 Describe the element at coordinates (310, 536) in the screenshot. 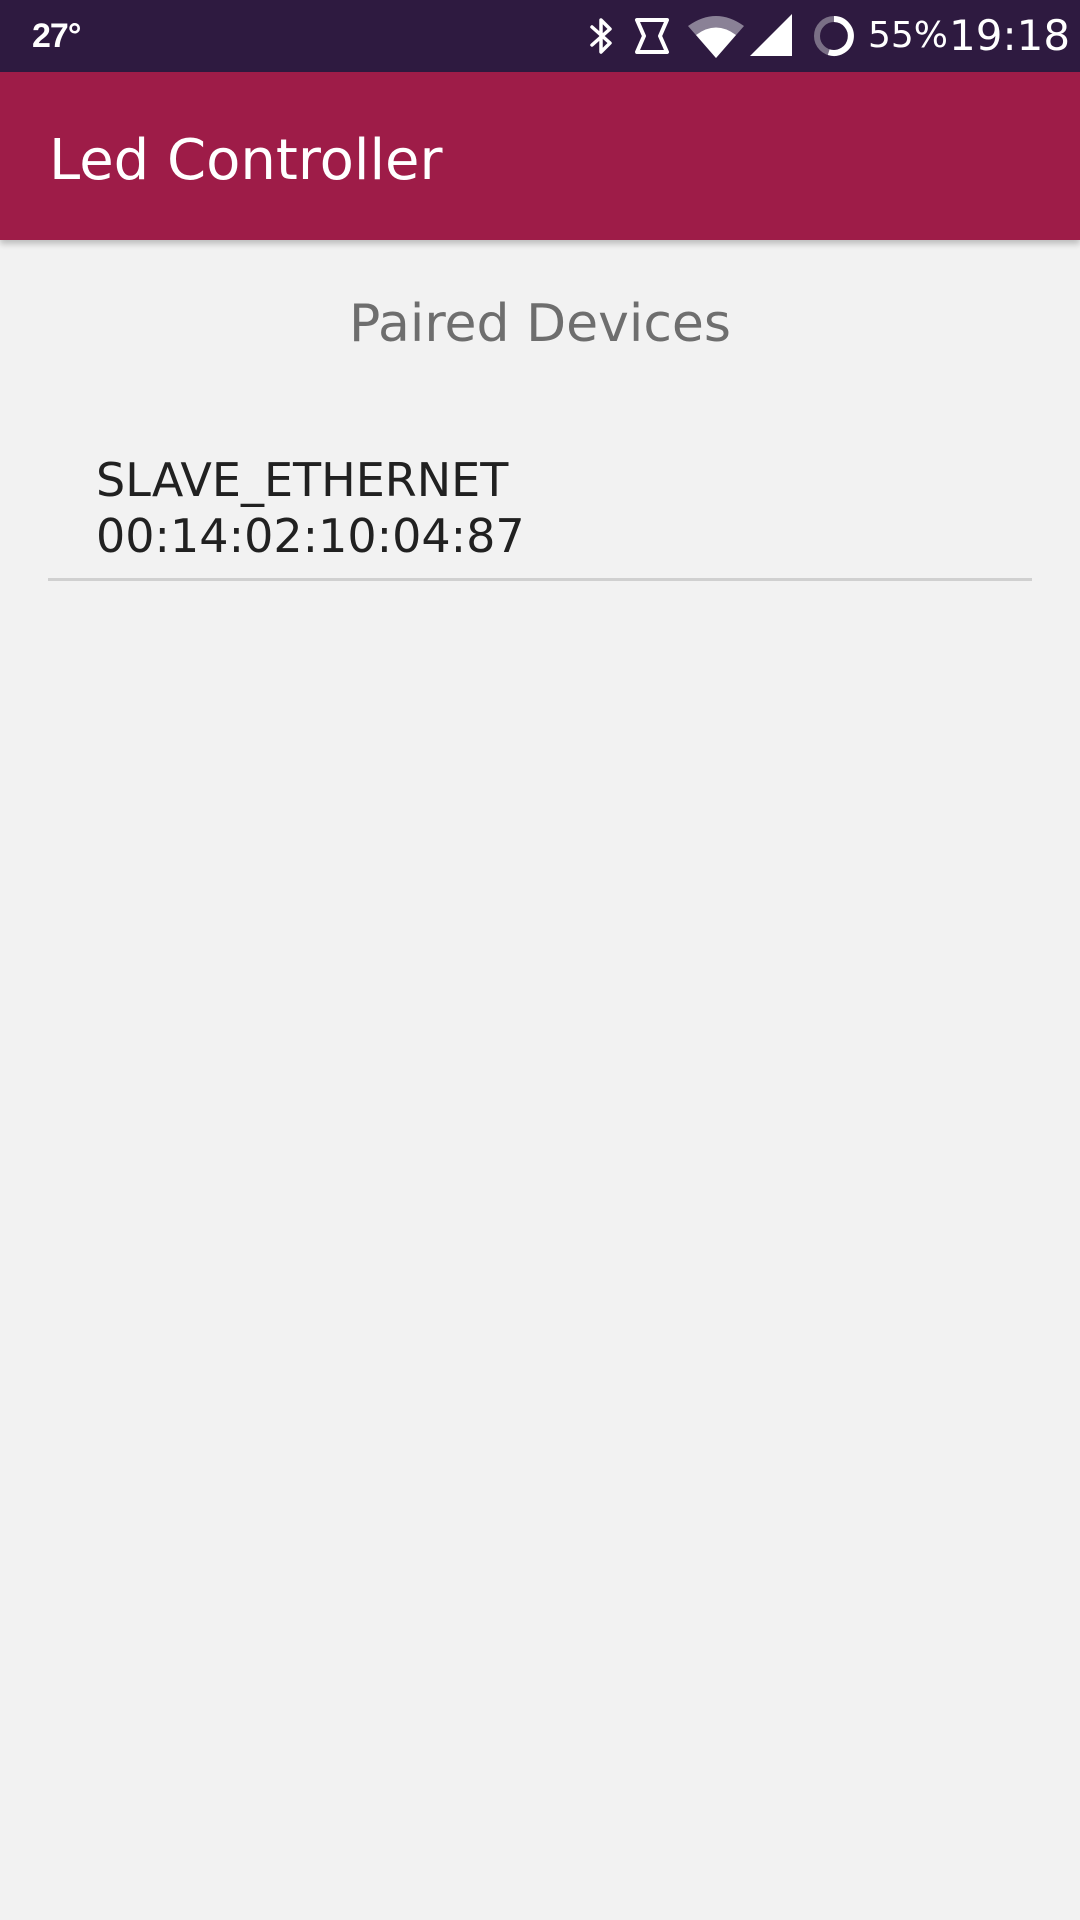

I see `device-address: 00:14:02:10:04:87` at that location.